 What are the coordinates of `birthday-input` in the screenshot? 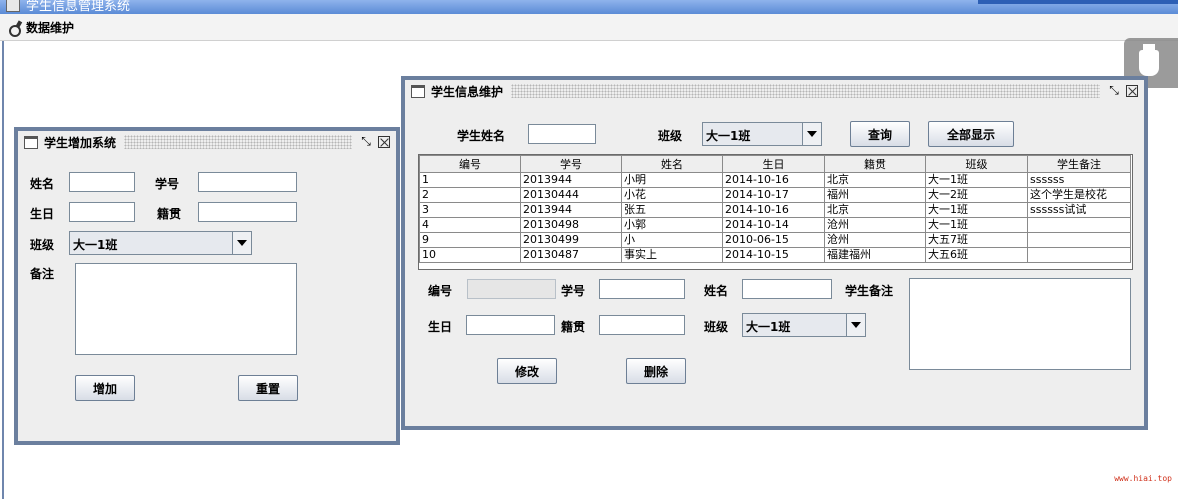 It's located at (102, 212).